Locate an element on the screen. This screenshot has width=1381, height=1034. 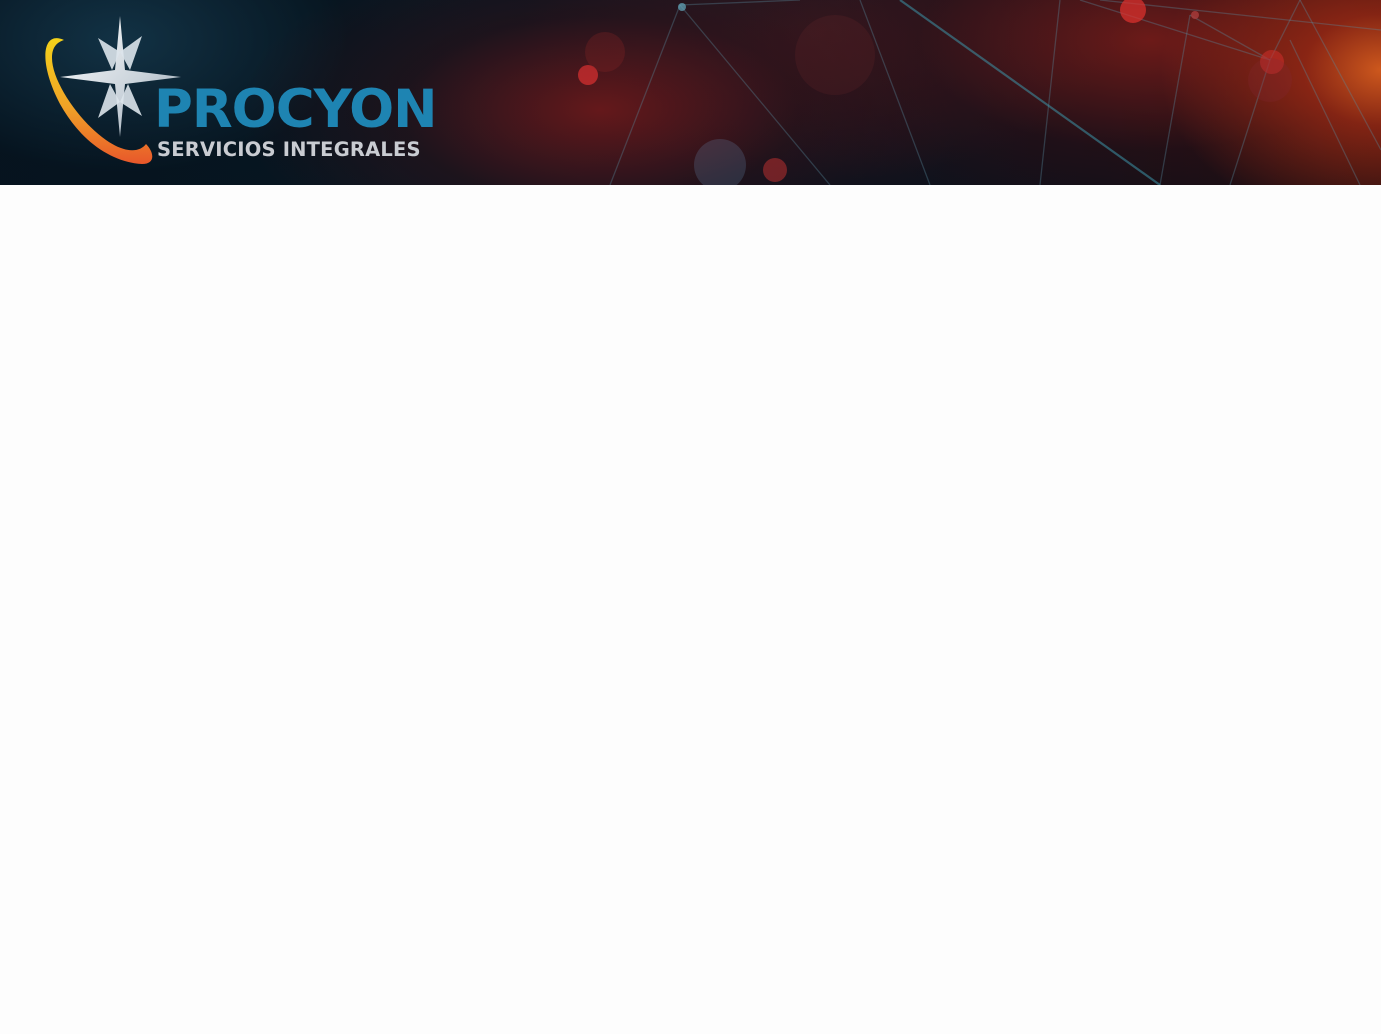
brand-name: PROCYON is located at coordinates (296, 109).